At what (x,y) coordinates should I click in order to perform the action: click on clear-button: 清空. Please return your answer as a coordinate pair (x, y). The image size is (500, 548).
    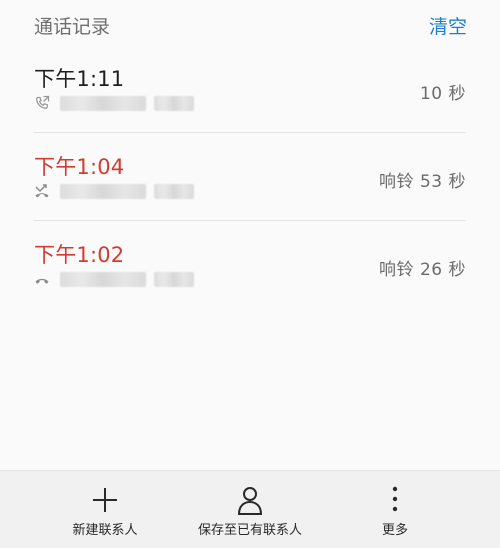
    Looking at the image, I should click on (448, 25).